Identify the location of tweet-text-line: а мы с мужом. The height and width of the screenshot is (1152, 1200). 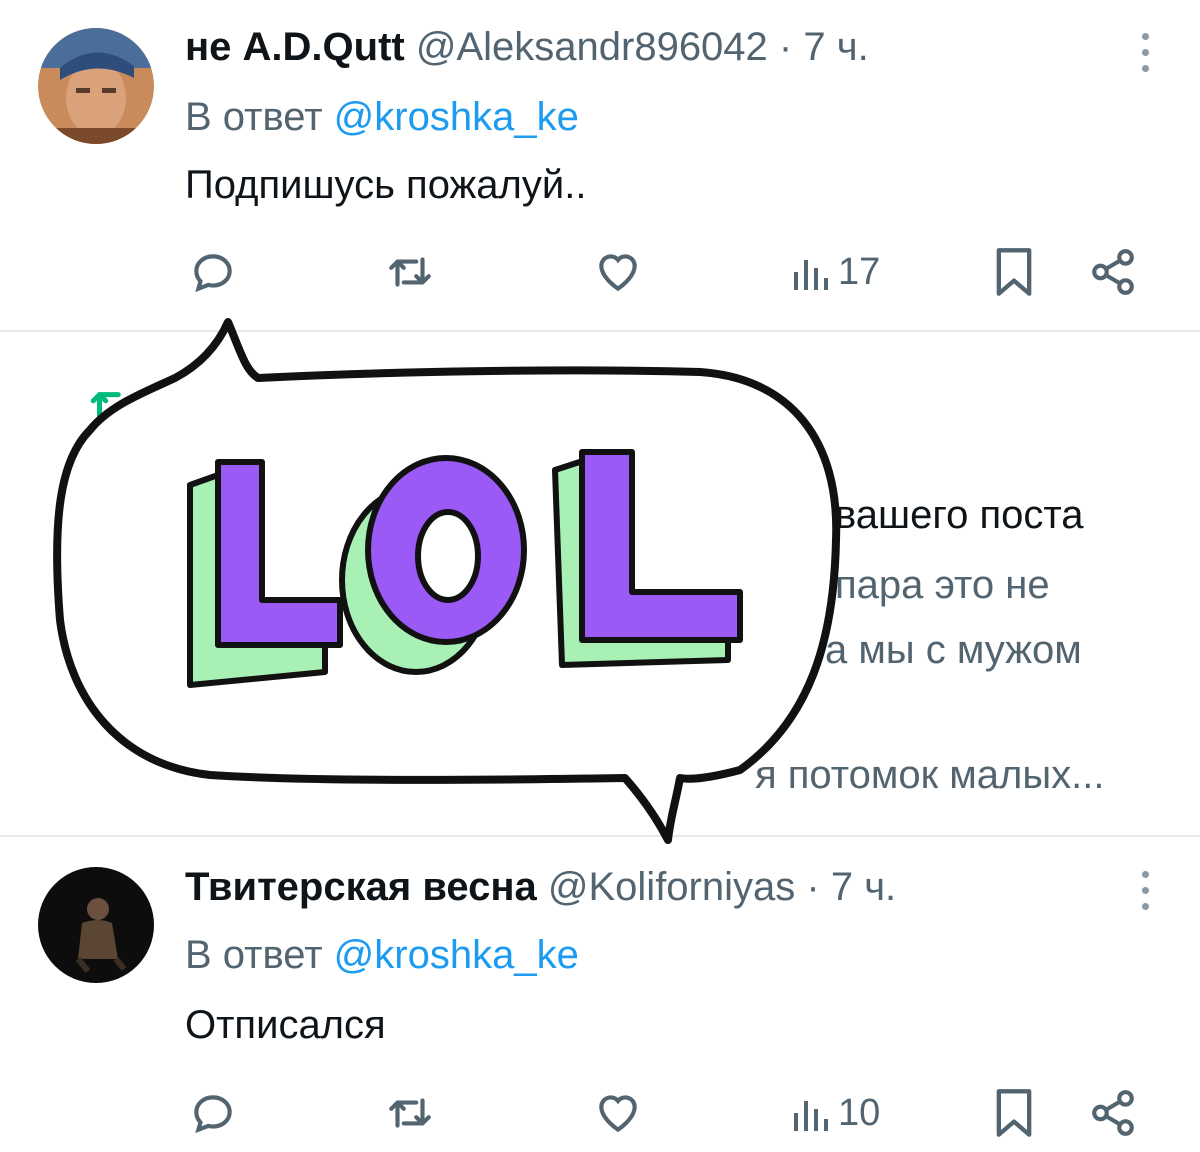
(953, 650).